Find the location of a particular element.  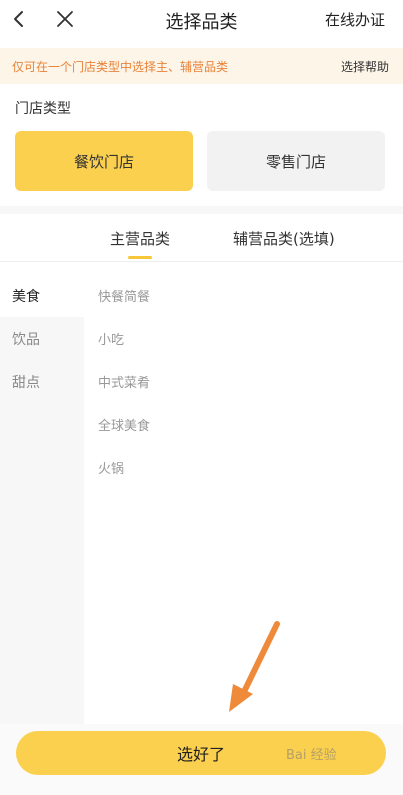

notice-bar: 仅可在一个门店类型中选择主、辅营品类 选择帮助 is located at coordinates (201, 66).